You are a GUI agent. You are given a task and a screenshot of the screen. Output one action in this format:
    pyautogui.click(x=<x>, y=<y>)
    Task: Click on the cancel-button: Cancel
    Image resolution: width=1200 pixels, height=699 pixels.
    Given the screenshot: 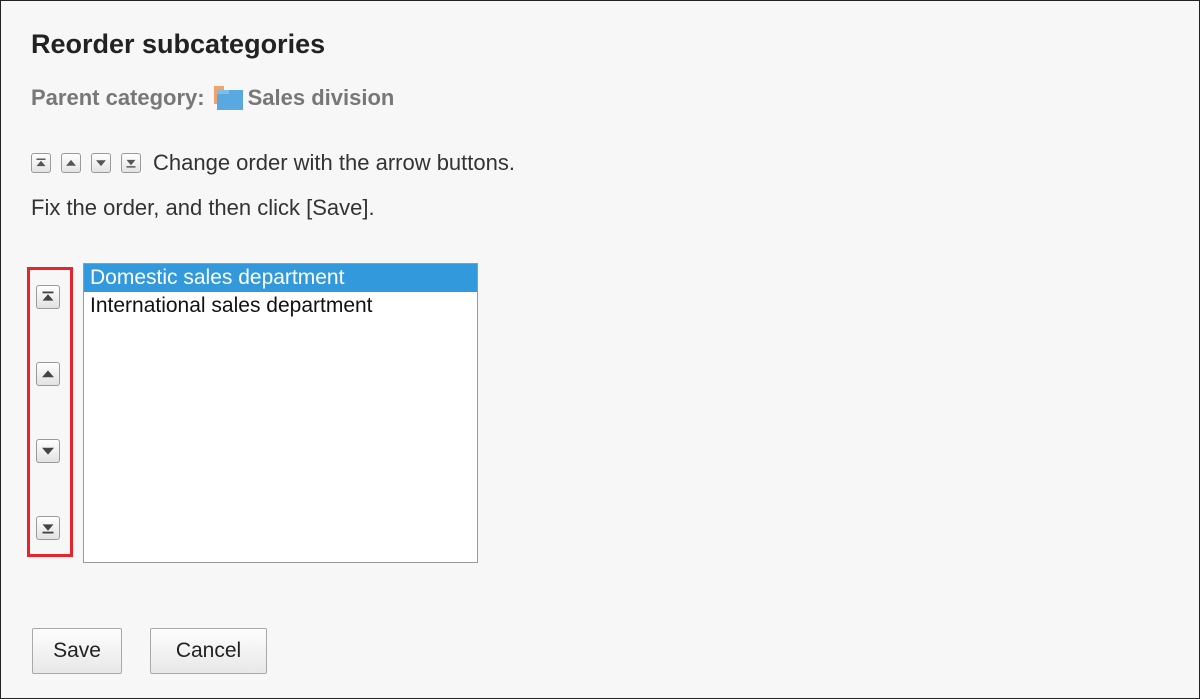 What is the action you would take?
    pyautogui.click(x=208, y=651)
    